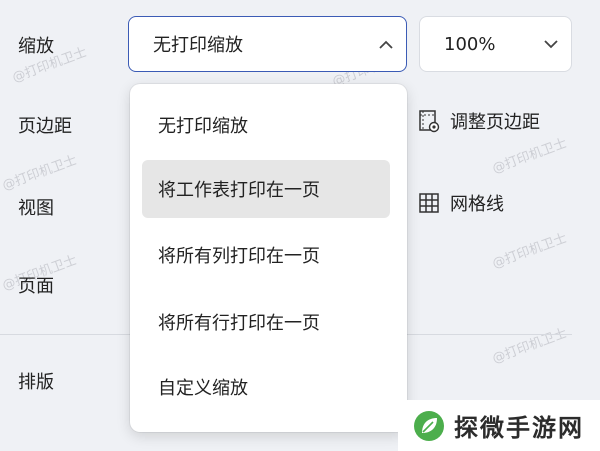 This screenshot has width=600, height=451. Describe the element at coordinates (36, 208) in the screenshot. I see `view-label: 视图` at that location.